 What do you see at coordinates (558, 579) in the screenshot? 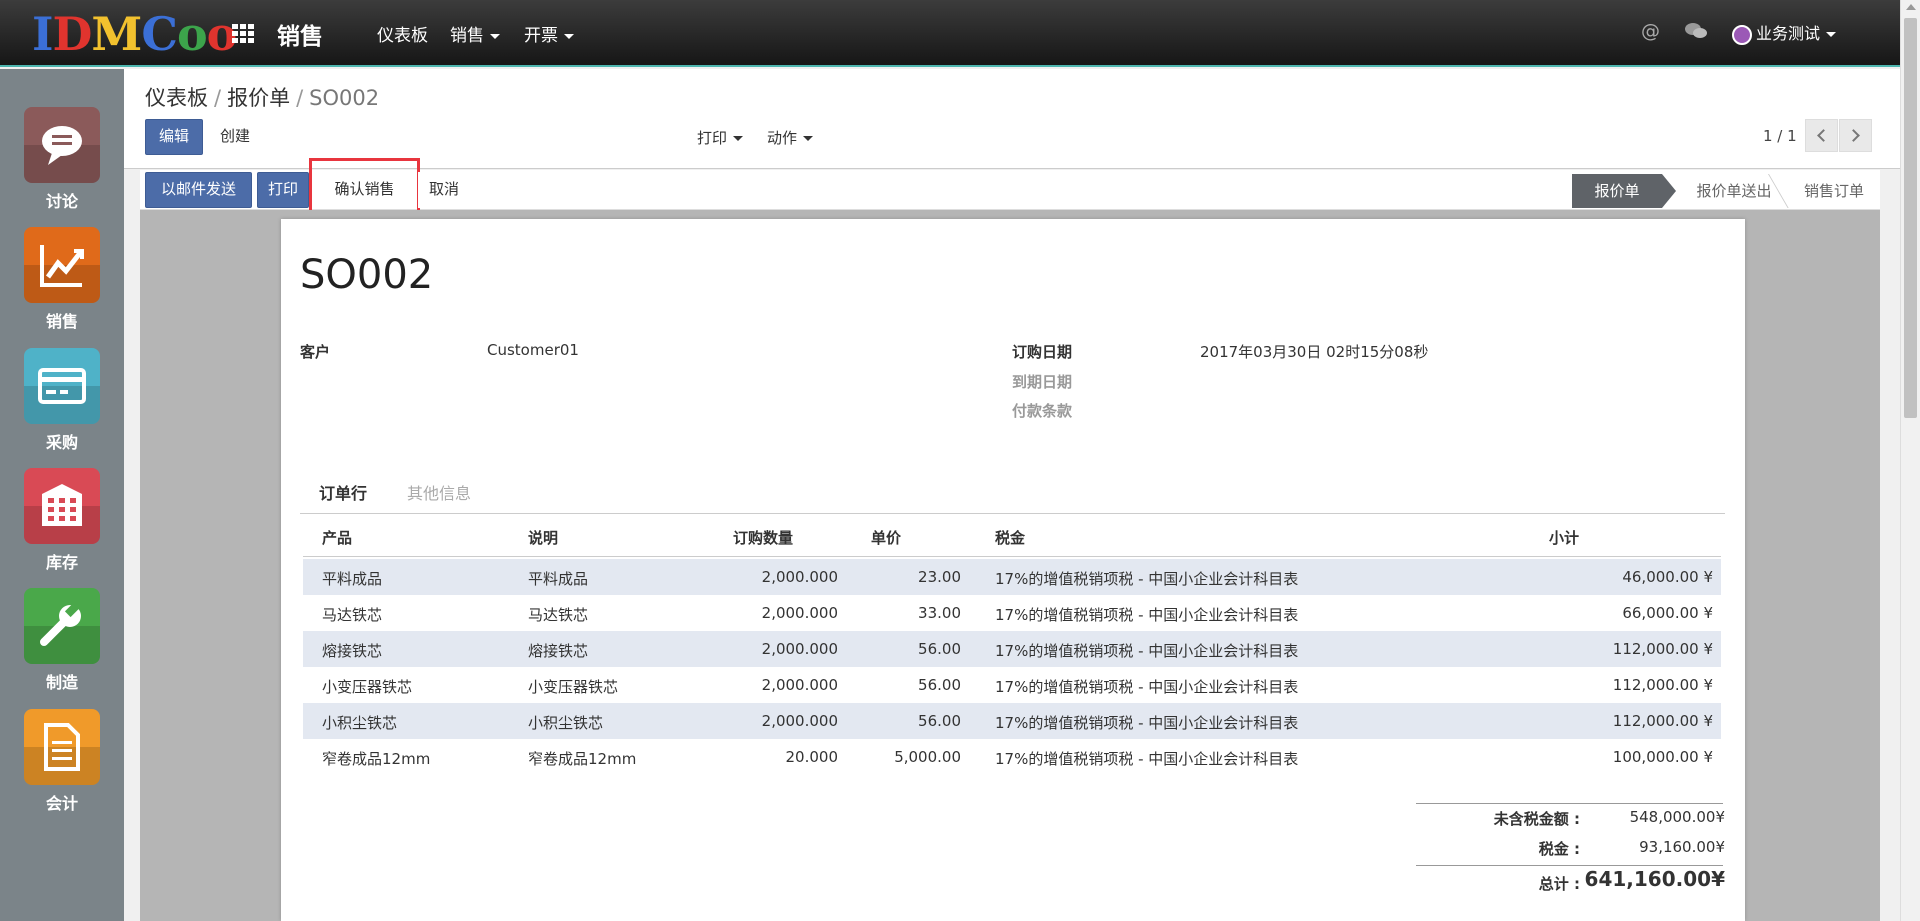
I see `cell-description: 平料成品` at bounding box center [558, 579].